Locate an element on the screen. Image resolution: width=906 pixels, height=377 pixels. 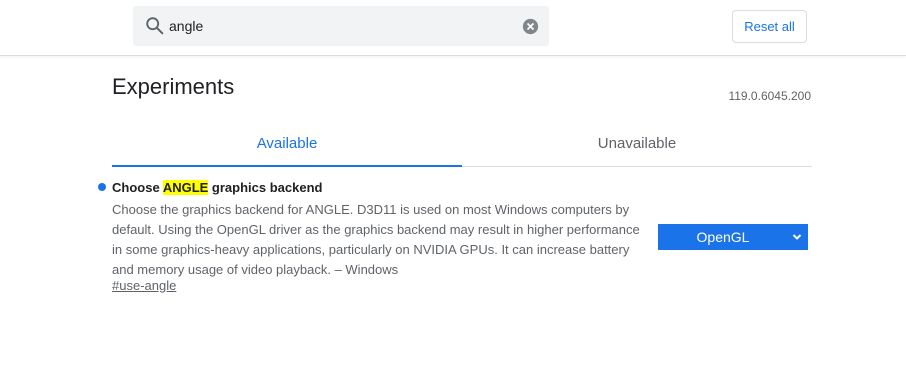
chevron-down-icon is located at coordinates (797, 237).